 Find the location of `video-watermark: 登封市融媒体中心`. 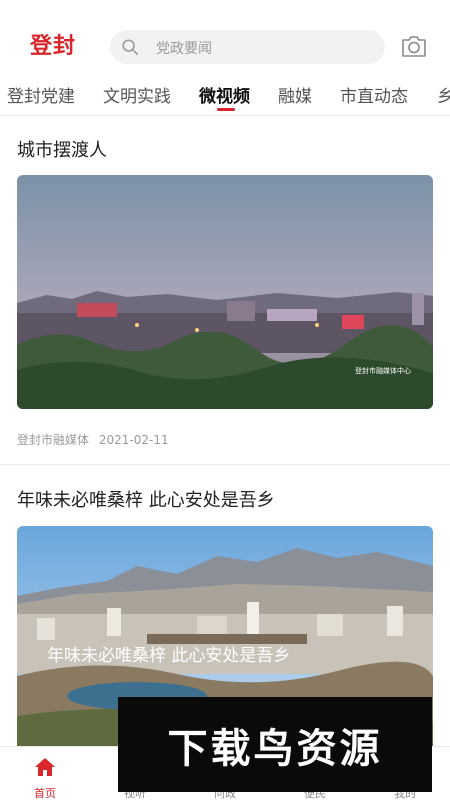

video-watermark: 登封市融媒体中心 is located at coordinates (383, 370).